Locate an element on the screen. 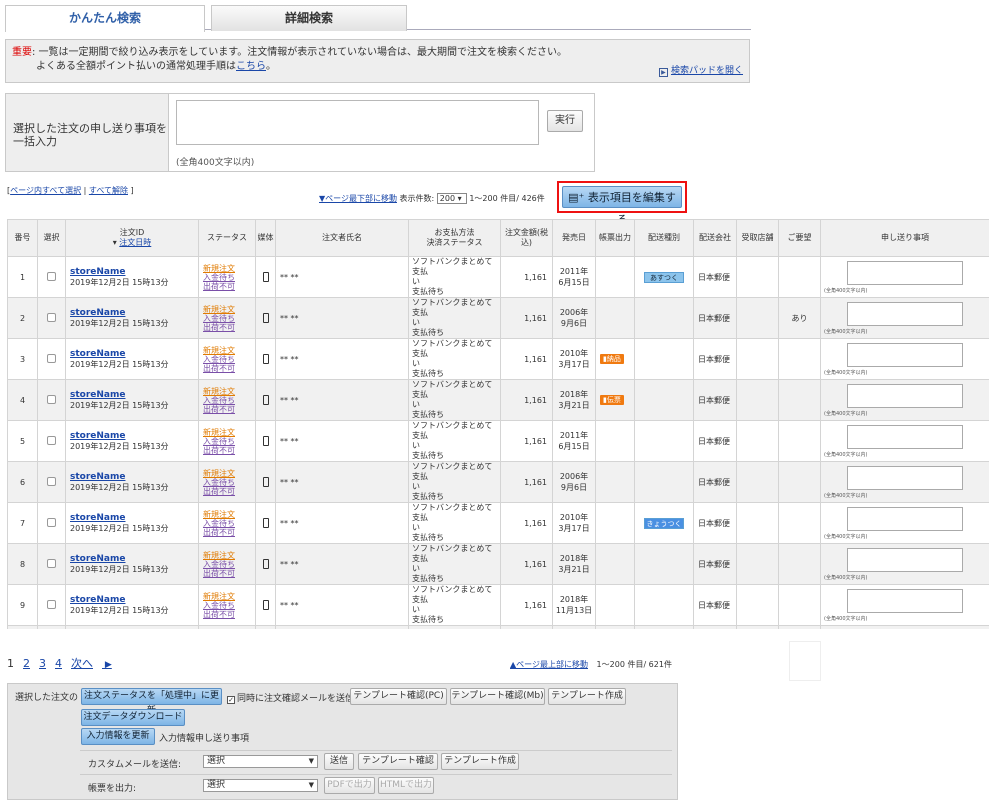 Image resolution: width=1000 pixels, height=807 pixels. template-confirm-mb-button: テンプレート確認(Mb) is located at coordinates (497, 696).